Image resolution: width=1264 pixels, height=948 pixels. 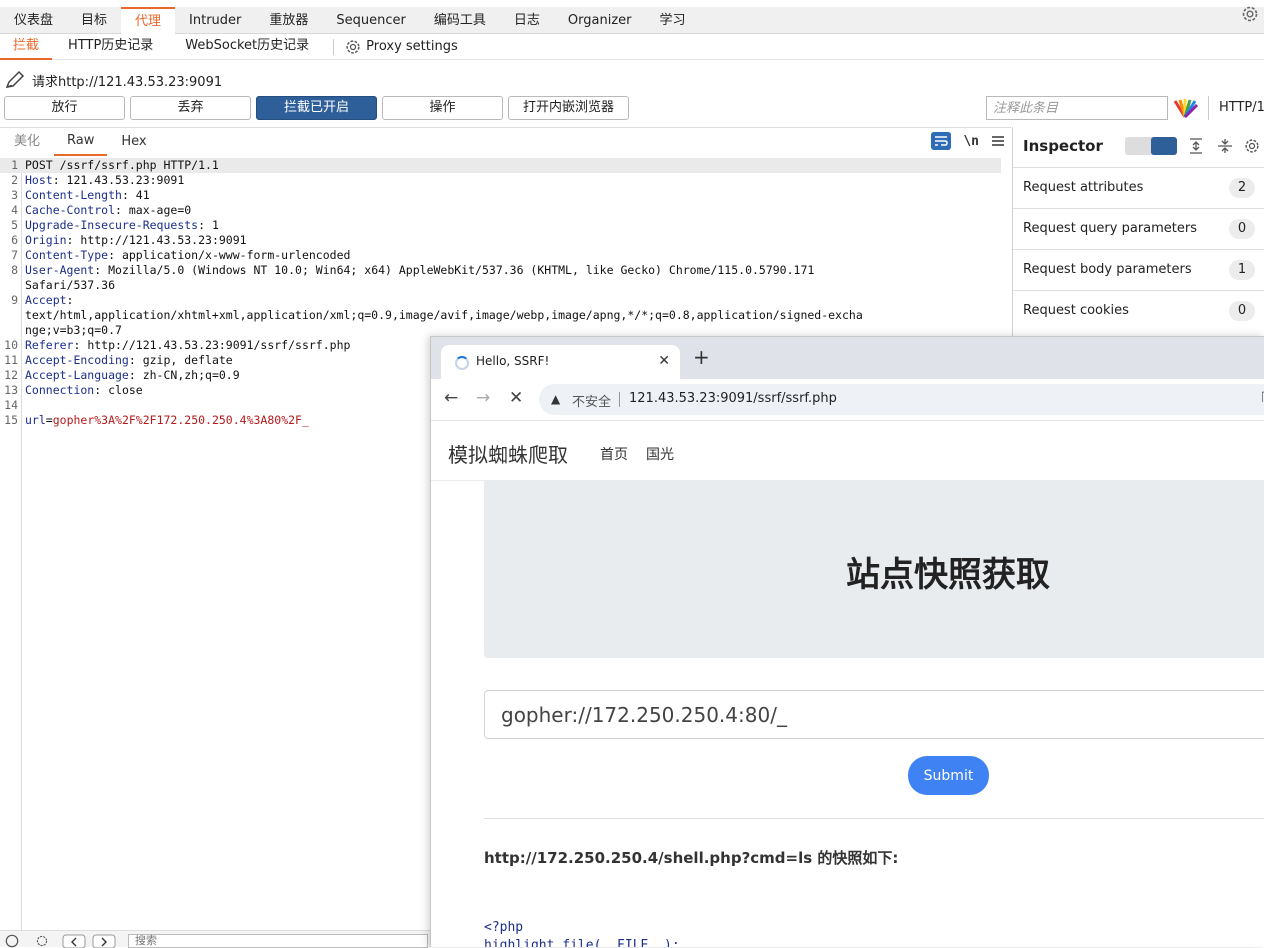 What do you see at coordinates (847, 358) in the screenshot?
I see `browser-tab-strip: Hello, SSRF! ✕ +` at bounding box center [847, 358].